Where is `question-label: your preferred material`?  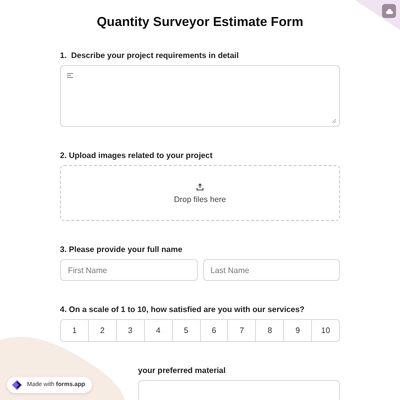 question-label: your preferred material is located at coordinates (182, 370).